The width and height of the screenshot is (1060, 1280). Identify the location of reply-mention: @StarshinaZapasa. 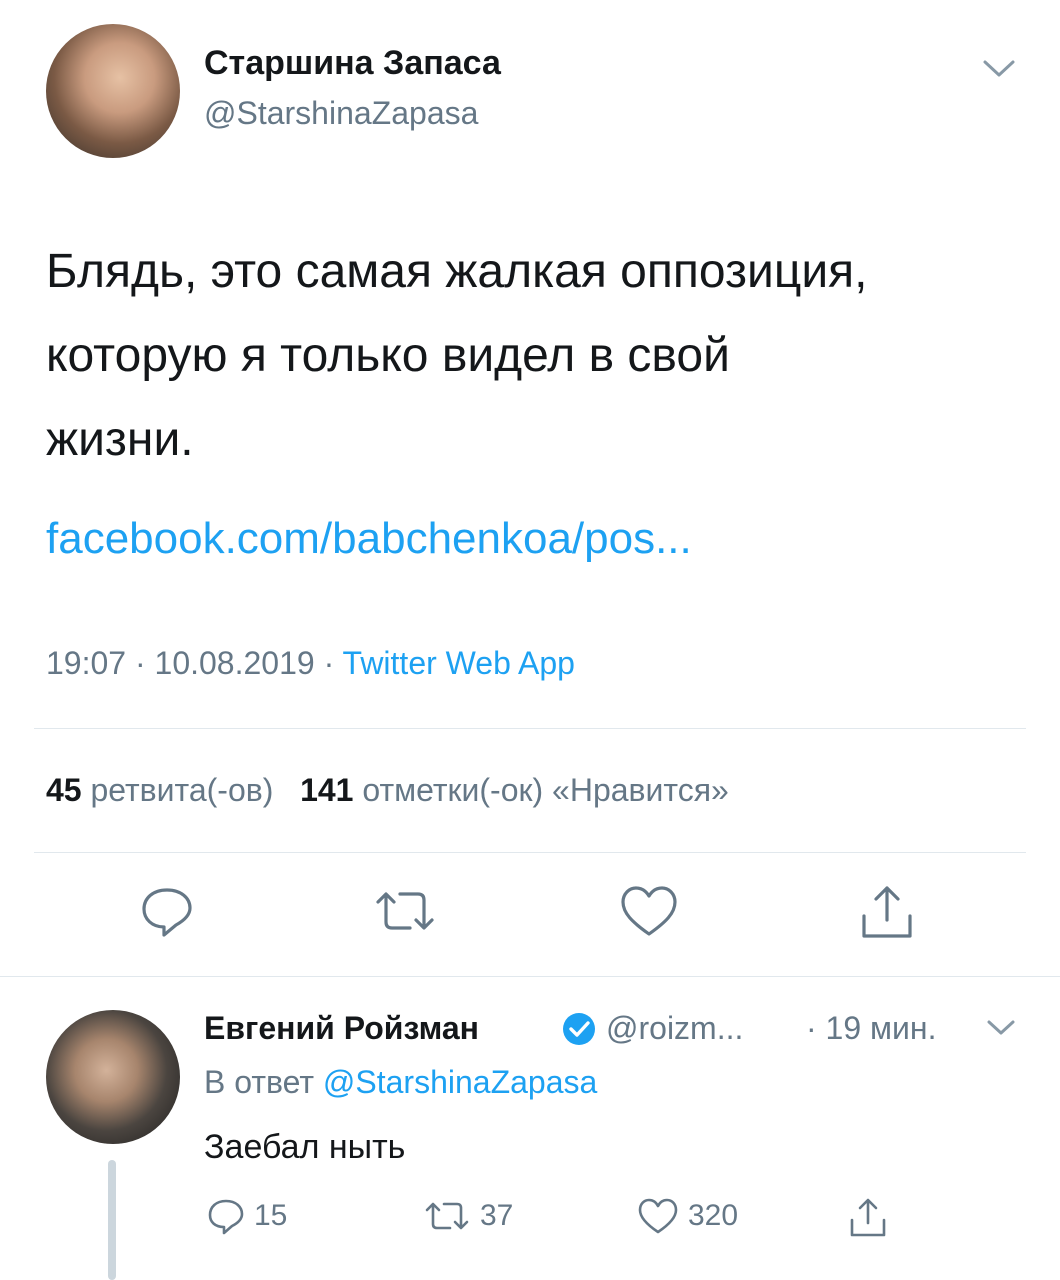
(460, 1082).